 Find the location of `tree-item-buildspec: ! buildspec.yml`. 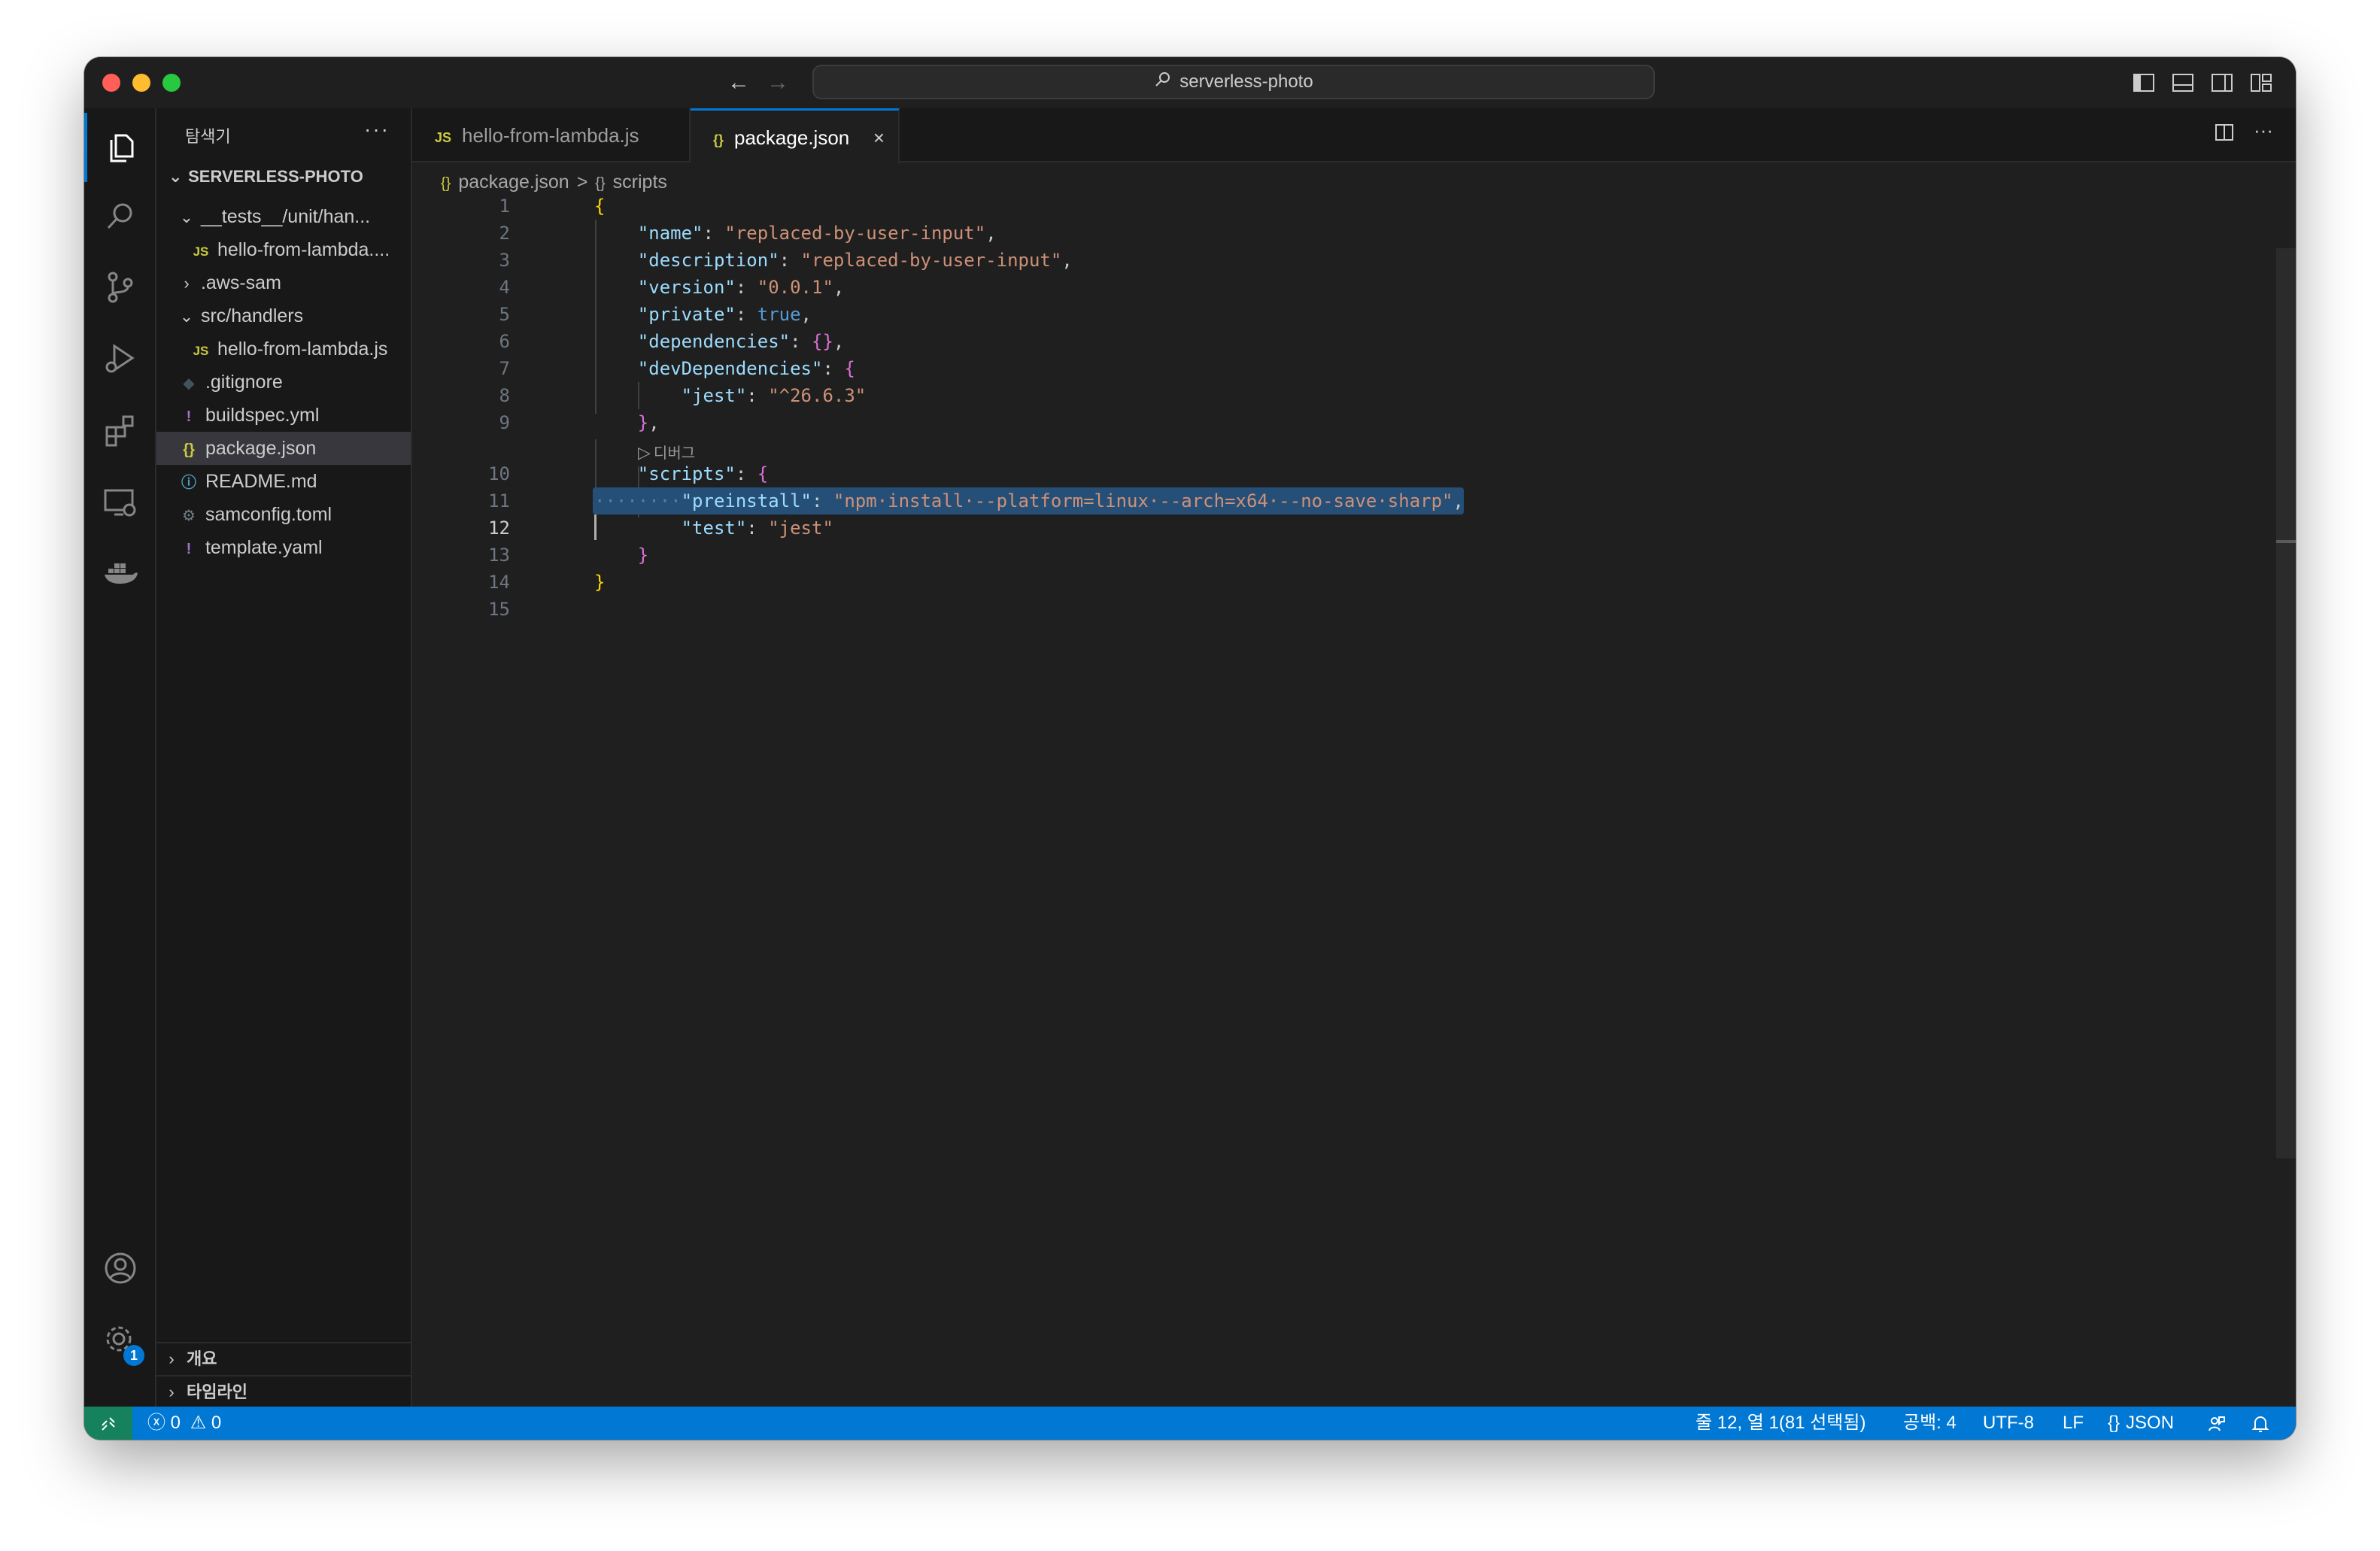

tree-item-buildspec: ! buildspec.yml is located at coordinates (283, 415).